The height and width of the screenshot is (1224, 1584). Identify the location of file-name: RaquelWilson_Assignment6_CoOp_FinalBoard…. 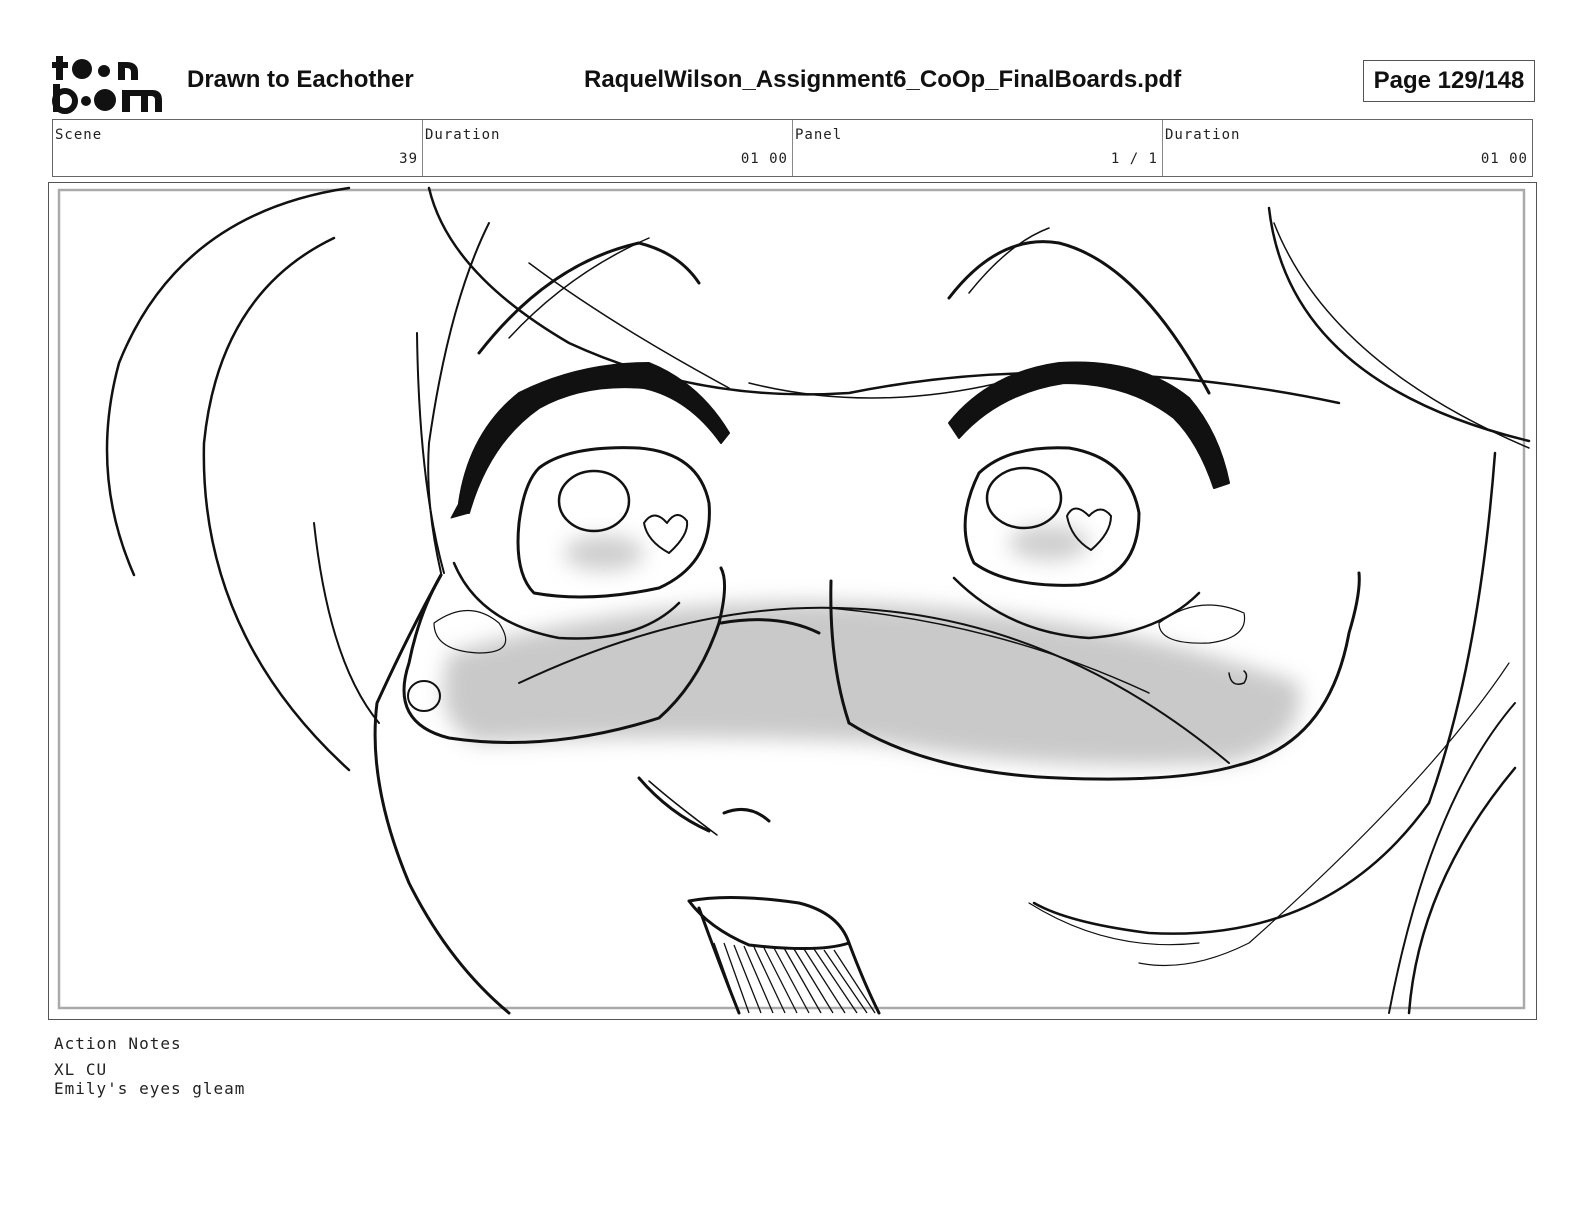
(883, 79).